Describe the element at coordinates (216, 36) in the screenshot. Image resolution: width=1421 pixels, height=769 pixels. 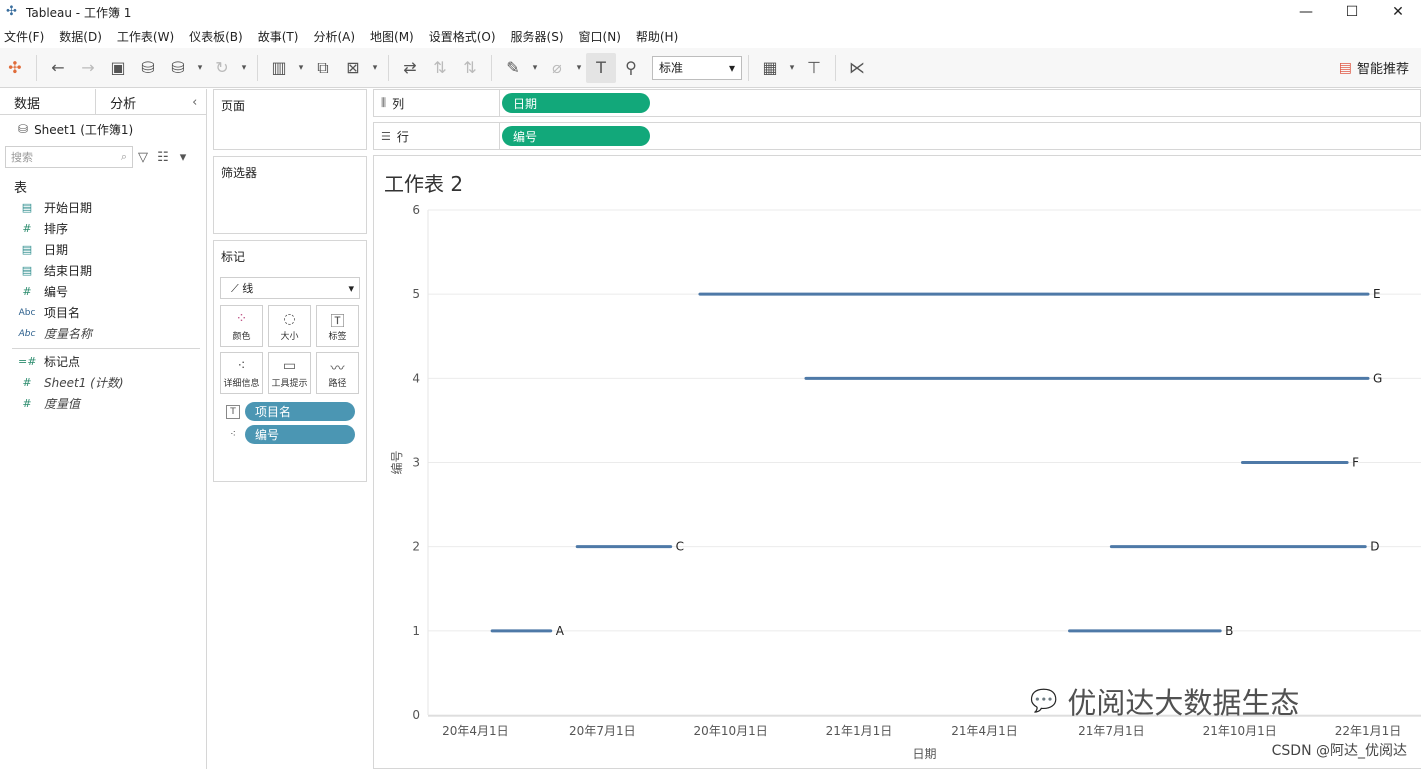
I see `menu-dashboard: 仪表板(B)` at that location.